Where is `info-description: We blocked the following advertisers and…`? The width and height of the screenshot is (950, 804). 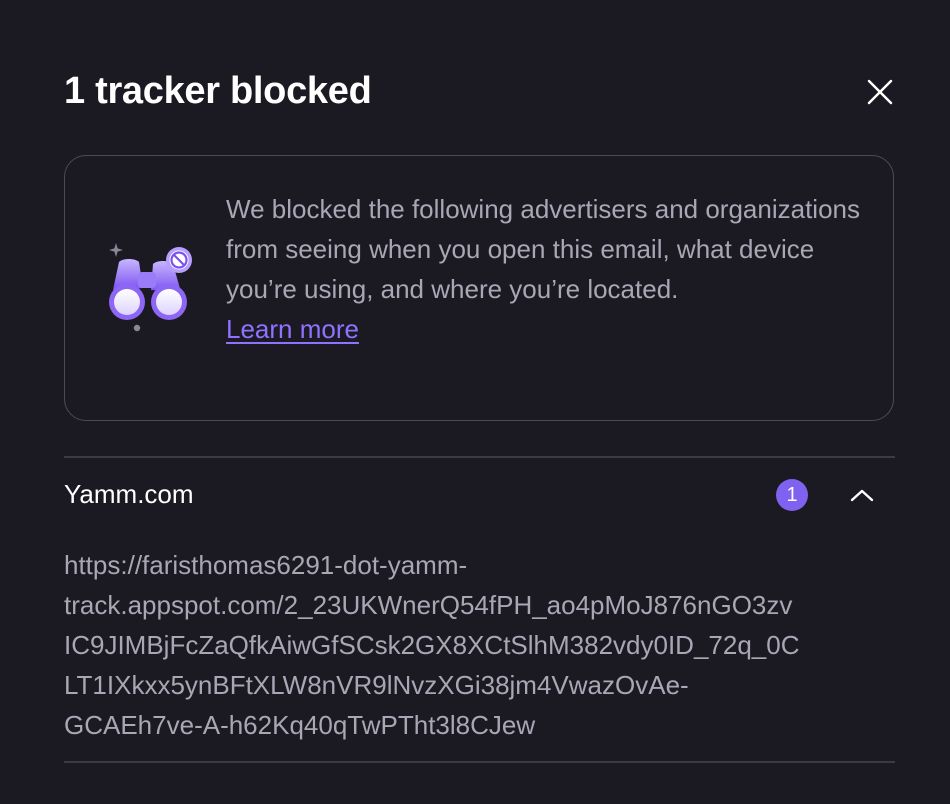 info-description: We blocked the following advertisers and… is located at coordinates (546, 269).